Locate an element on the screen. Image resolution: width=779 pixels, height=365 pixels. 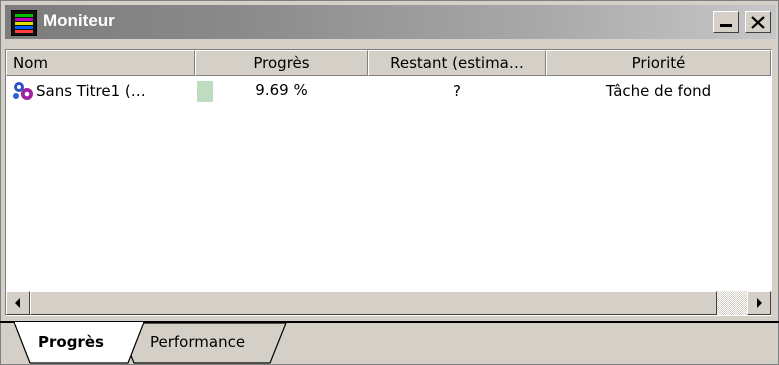
column-header-priority: Priorité is located at coordinates (658, 63).